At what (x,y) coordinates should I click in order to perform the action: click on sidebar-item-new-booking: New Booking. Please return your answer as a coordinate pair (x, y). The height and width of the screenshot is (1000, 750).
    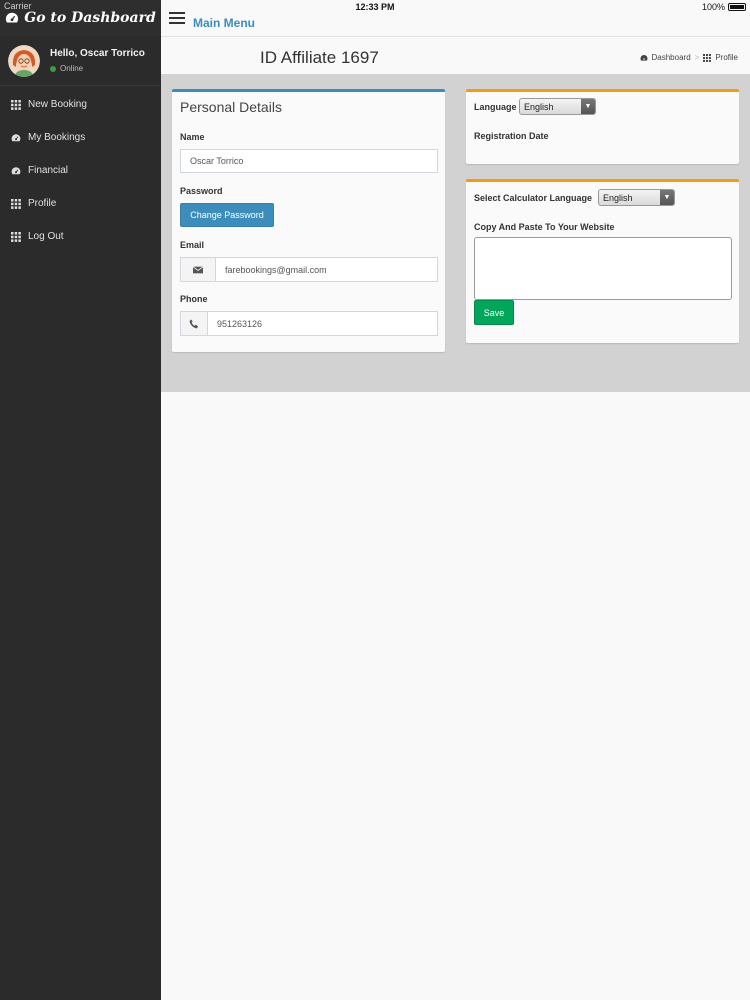
    Looking at the image, I should click on (80, 104).